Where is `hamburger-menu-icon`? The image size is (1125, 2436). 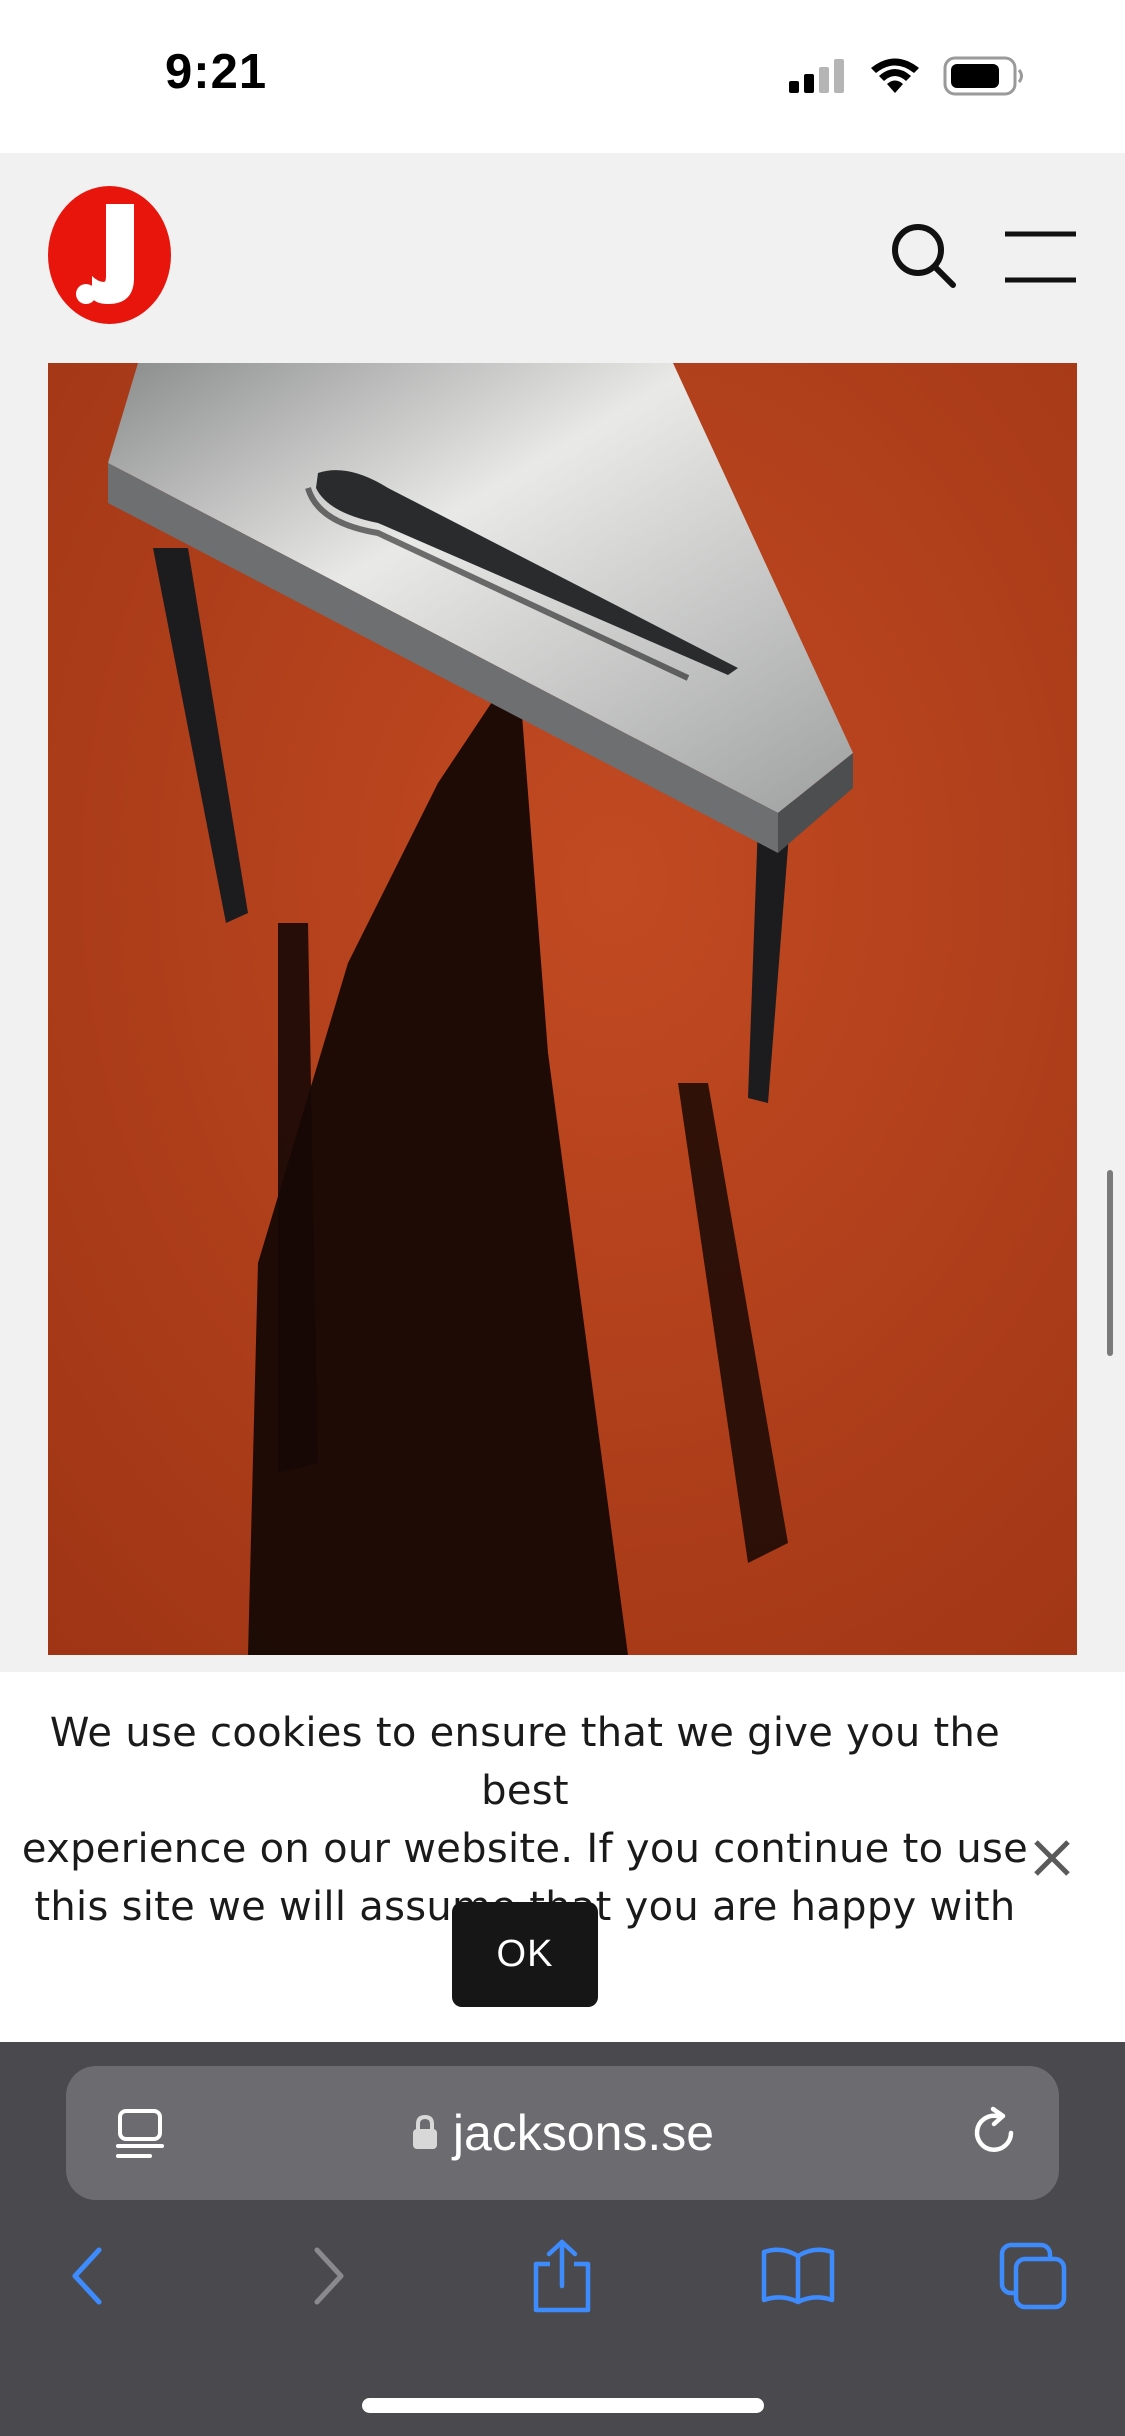 hamburger-menu-icon is located at coordinates (1040, 257).